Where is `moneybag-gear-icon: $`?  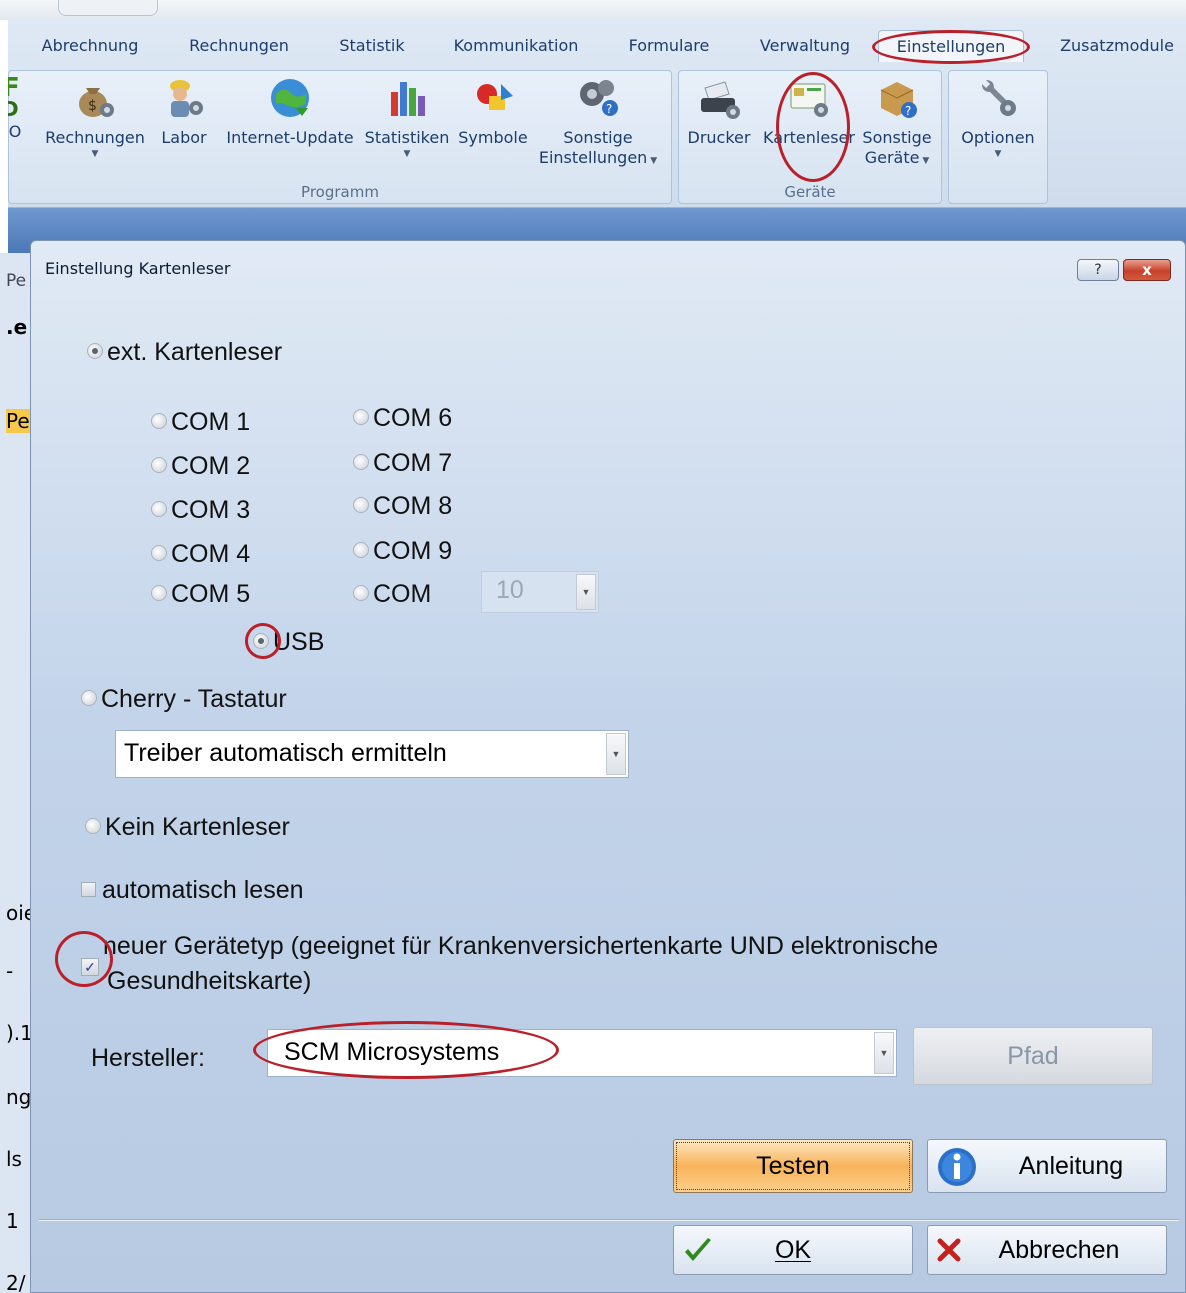
moneybag-gear-icon: $ is located at coordinates (96, 102).